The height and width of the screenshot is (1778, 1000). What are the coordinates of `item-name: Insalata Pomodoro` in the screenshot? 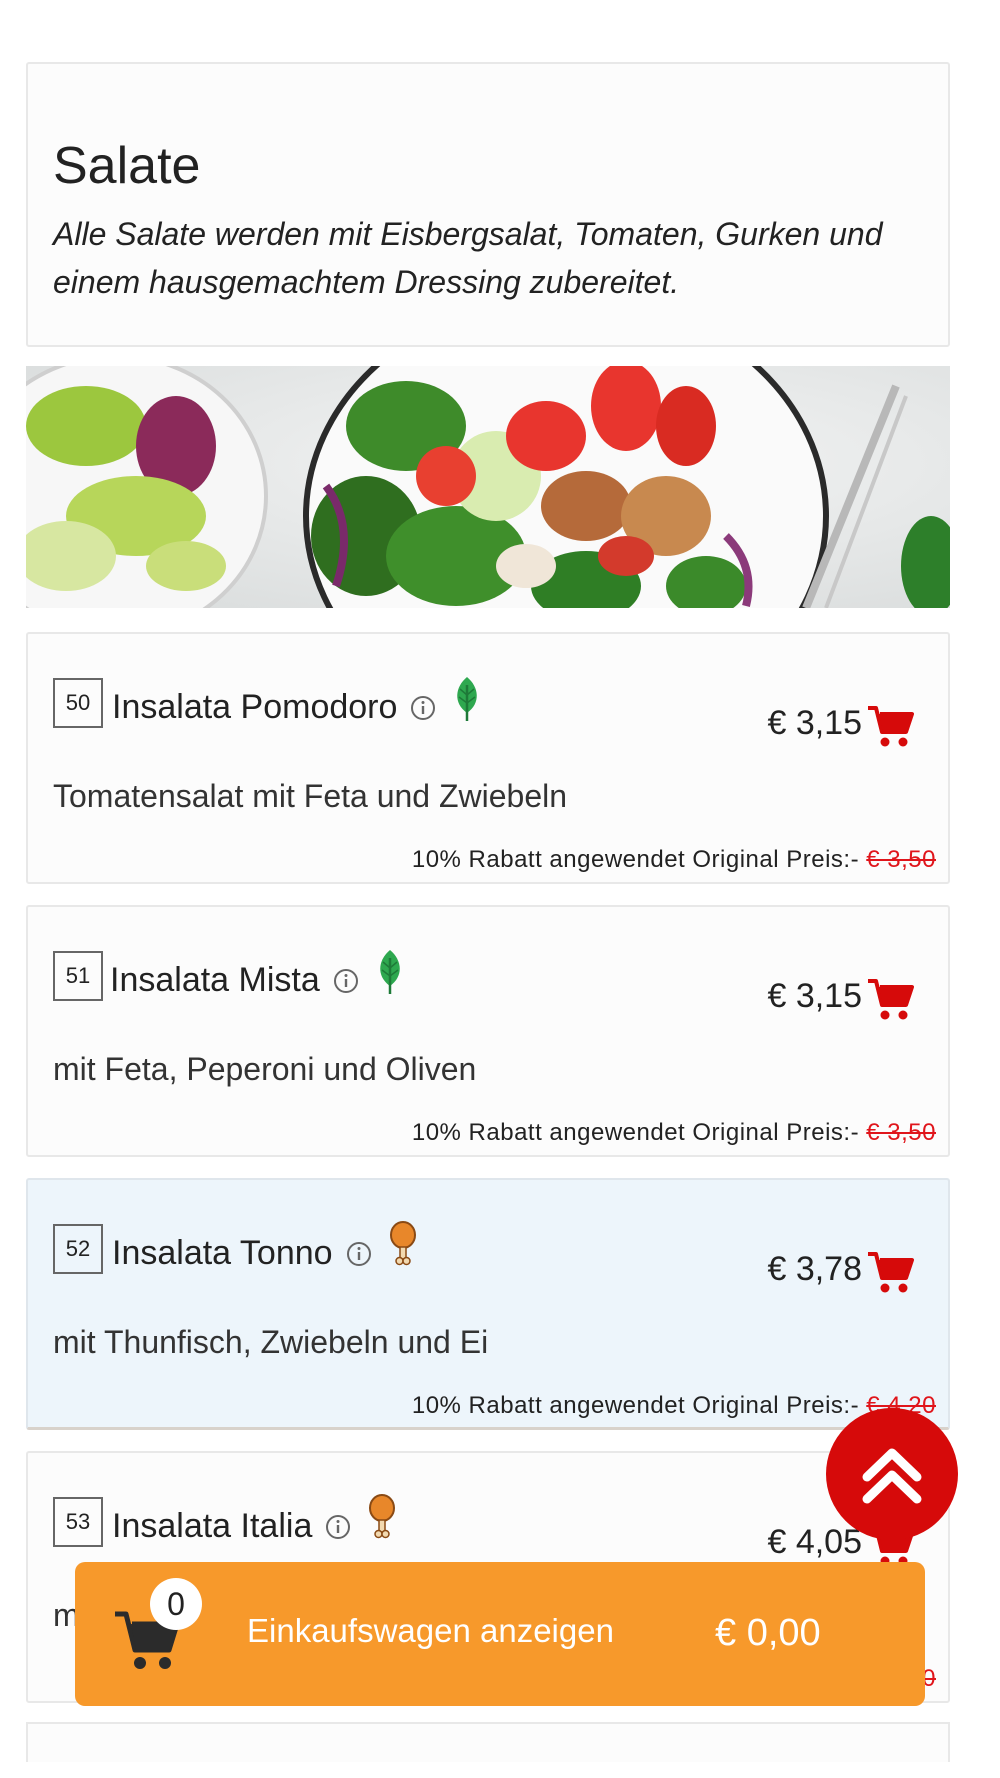 It's located at (255, 707).